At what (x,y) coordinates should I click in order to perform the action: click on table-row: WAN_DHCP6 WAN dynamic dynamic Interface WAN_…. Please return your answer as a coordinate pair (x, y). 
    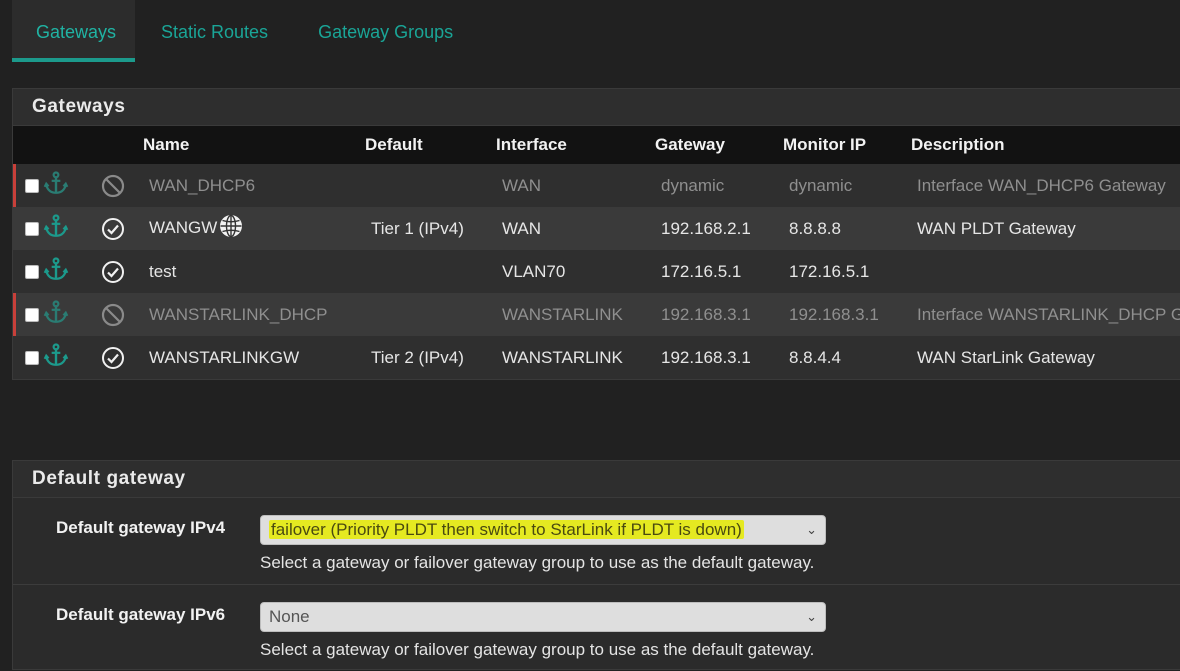
    Looking at the image, I should click on (596, 185).